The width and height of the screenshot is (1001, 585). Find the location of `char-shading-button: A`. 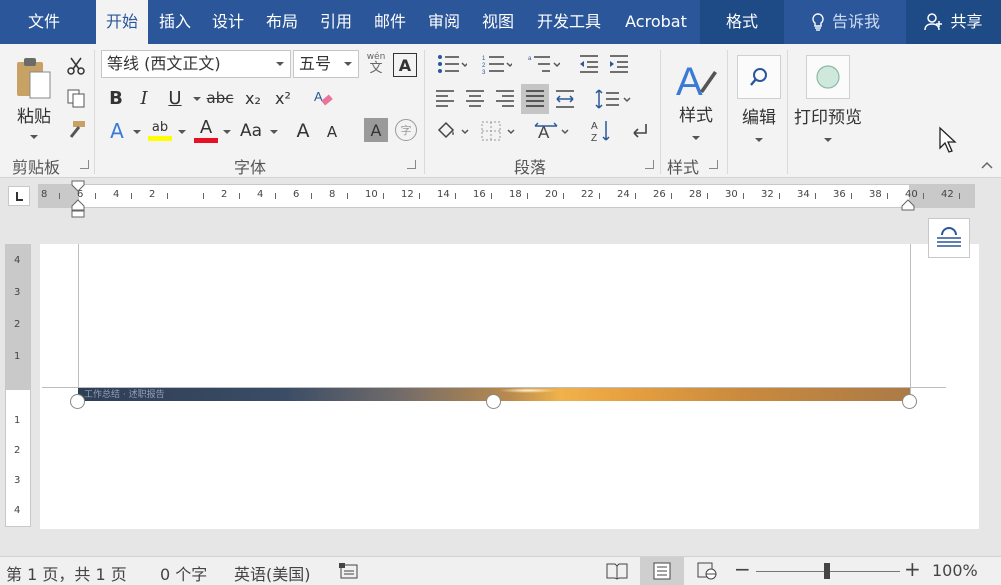

char-shading-button: A is located at coordinates (376, 130).